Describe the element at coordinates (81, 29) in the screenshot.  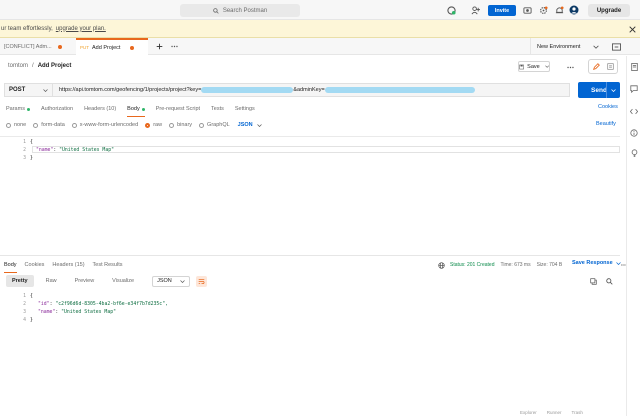
I see `banner-upgrade-link: upgrade your plan.` at that location.